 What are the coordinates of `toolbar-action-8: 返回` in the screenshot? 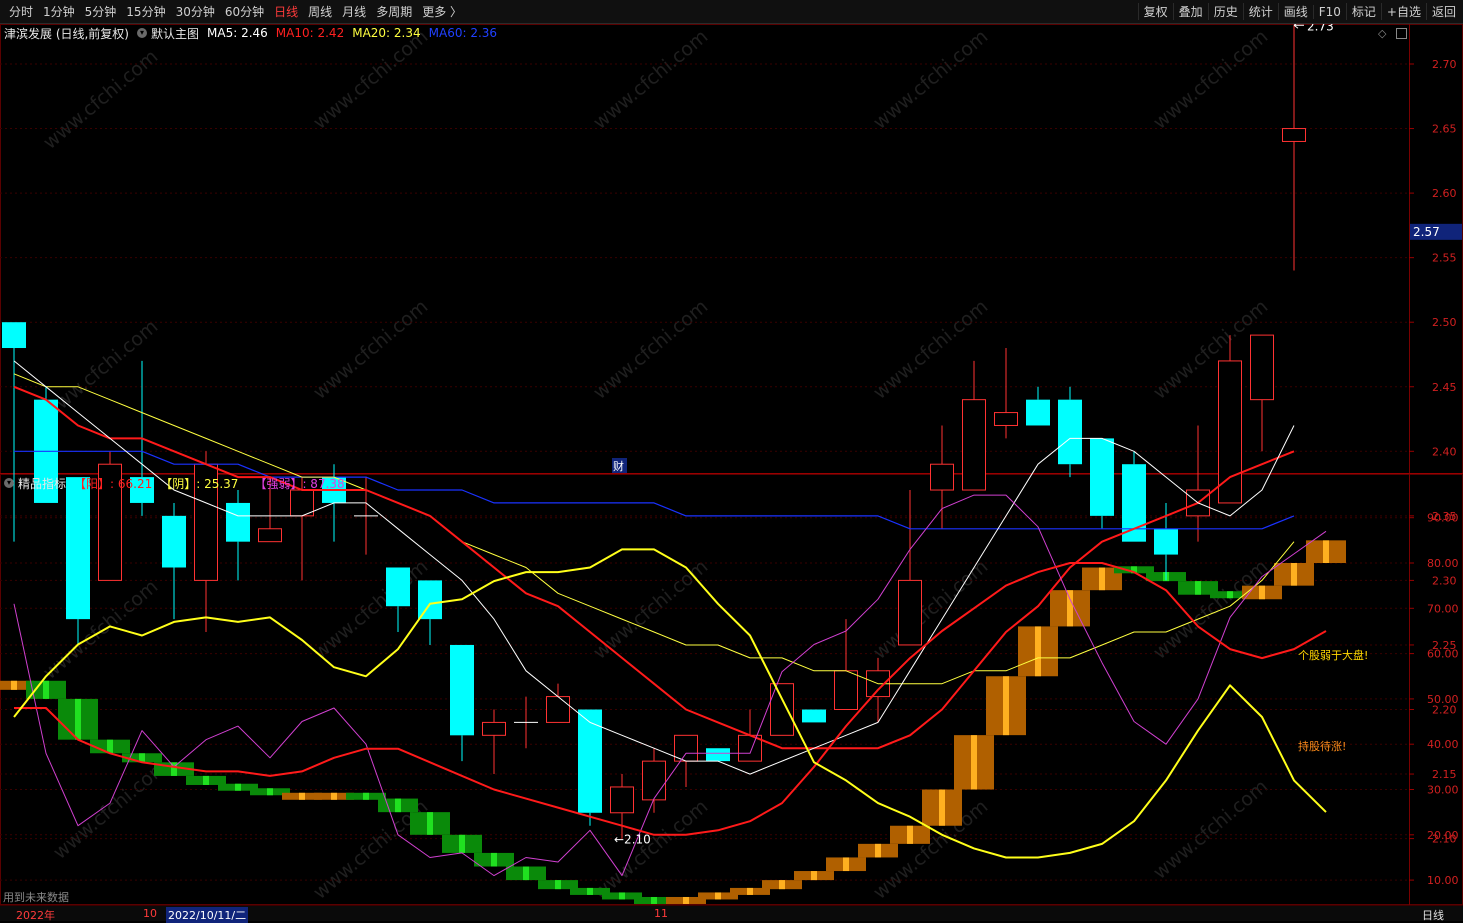 It's located at (1443, 11).